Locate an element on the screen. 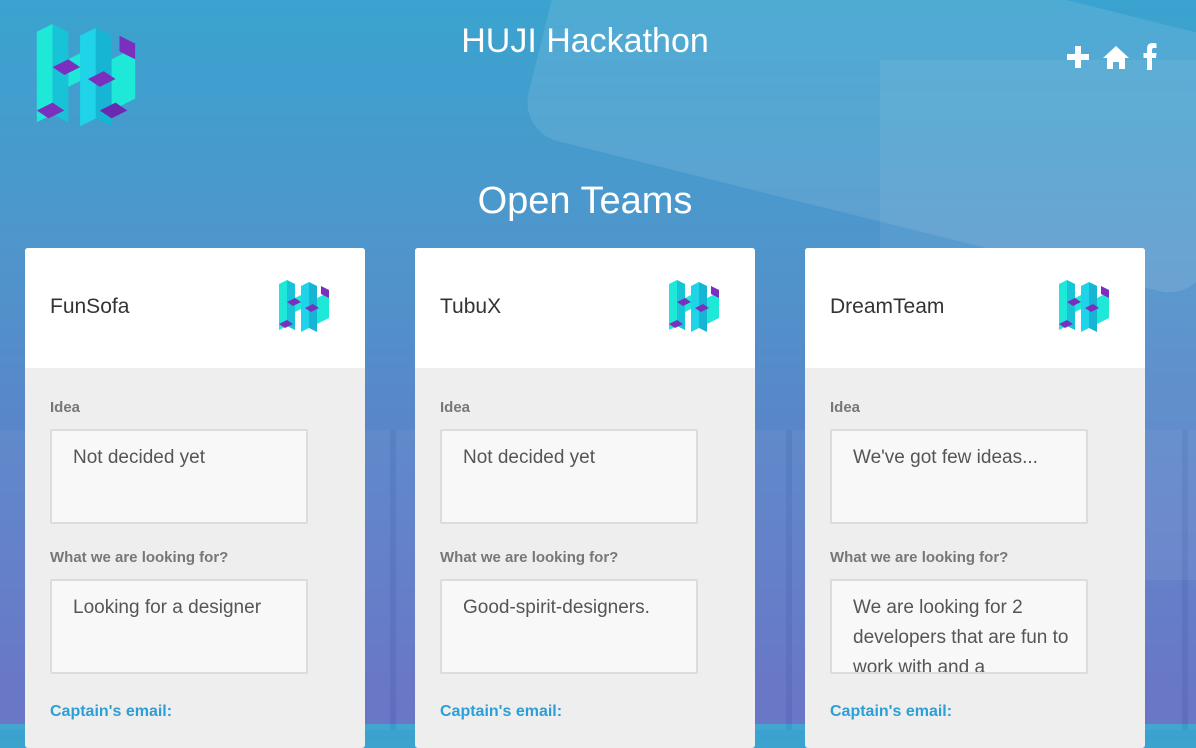 The width and height of the screenshot is (1196, 748). looking-for-field: Good-spirit-designers. is located at coordinates (569, 626).